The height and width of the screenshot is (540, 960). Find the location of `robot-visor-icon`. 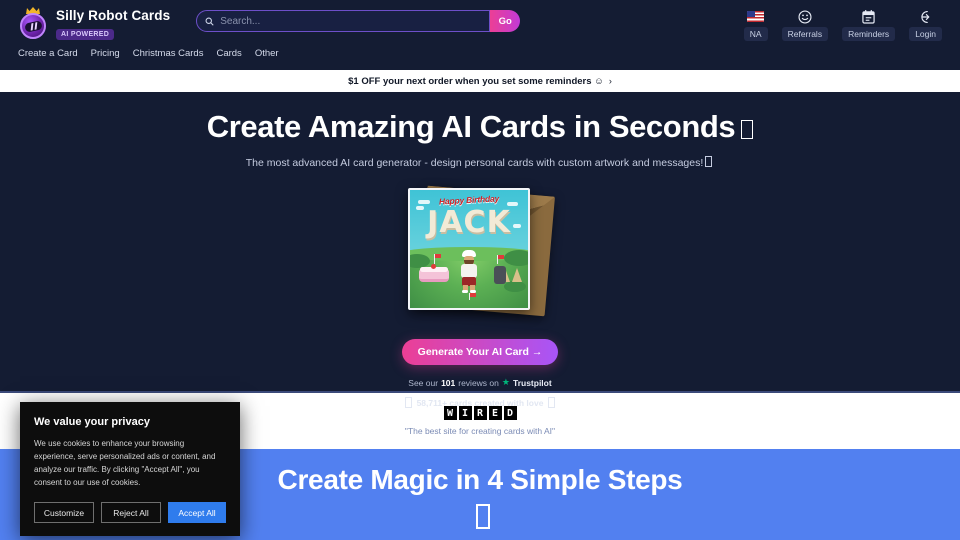

robot-visor-icon is located at coordinates (33, 26).